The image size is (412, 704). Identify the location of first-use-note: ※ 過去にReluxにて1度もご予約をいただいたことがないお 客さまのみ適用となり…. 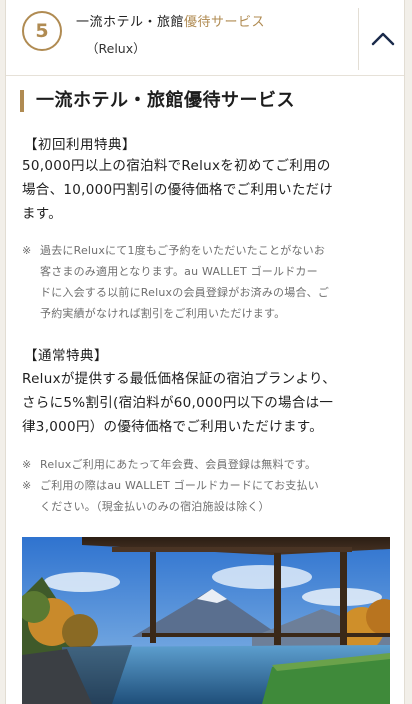
(208, 282).